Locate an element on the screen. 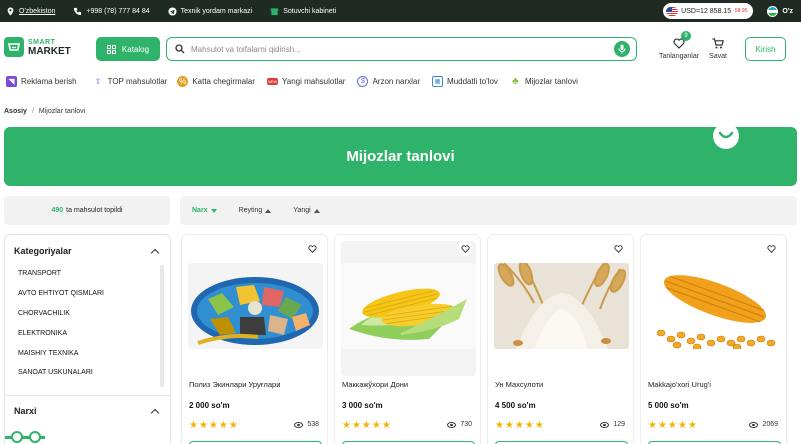 Image resolution: width=801 pixels, height=444 pixels. categories-heading: Kategoriyalar is located at coordinates (43, 251).